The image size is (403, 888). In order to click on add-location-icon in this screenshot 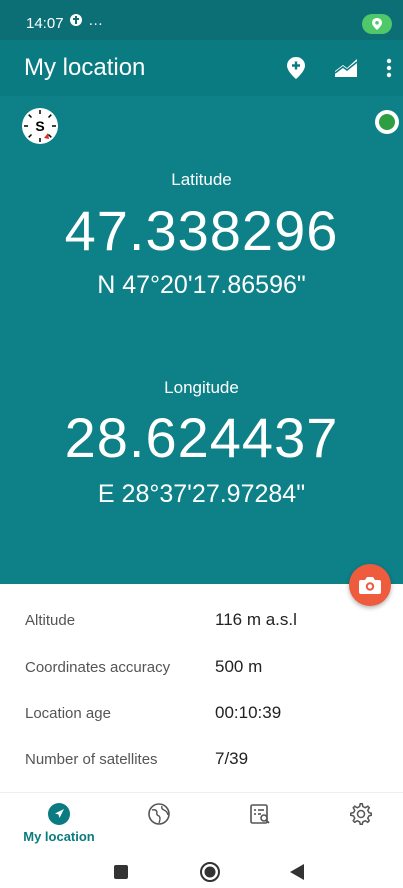, I will do `click(296, 68)`.